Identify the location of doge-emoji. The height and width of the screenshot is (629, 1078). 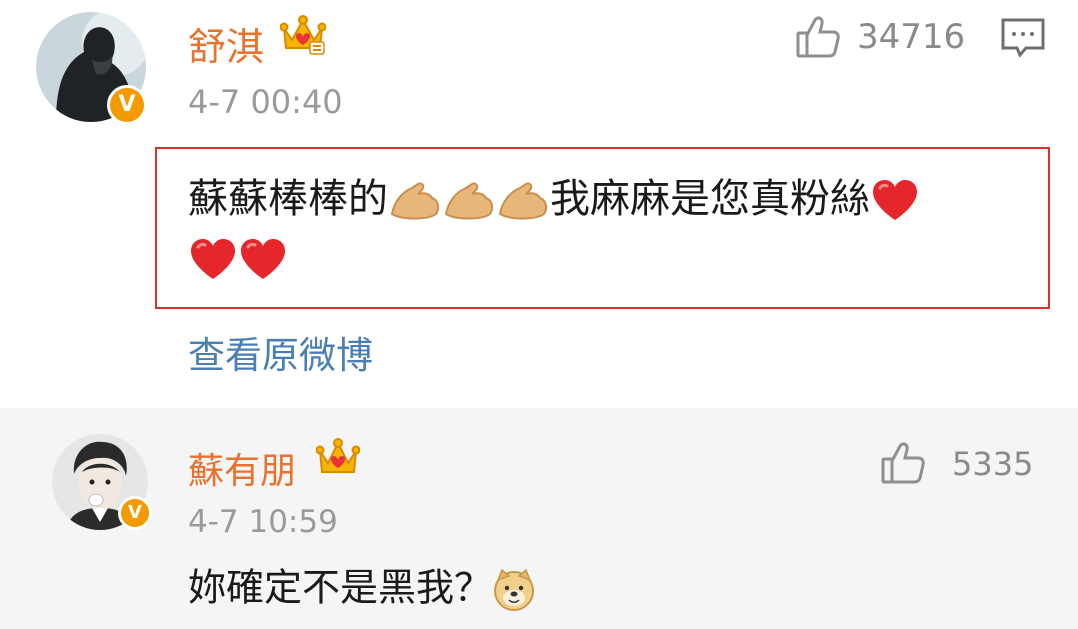
(514, 590).